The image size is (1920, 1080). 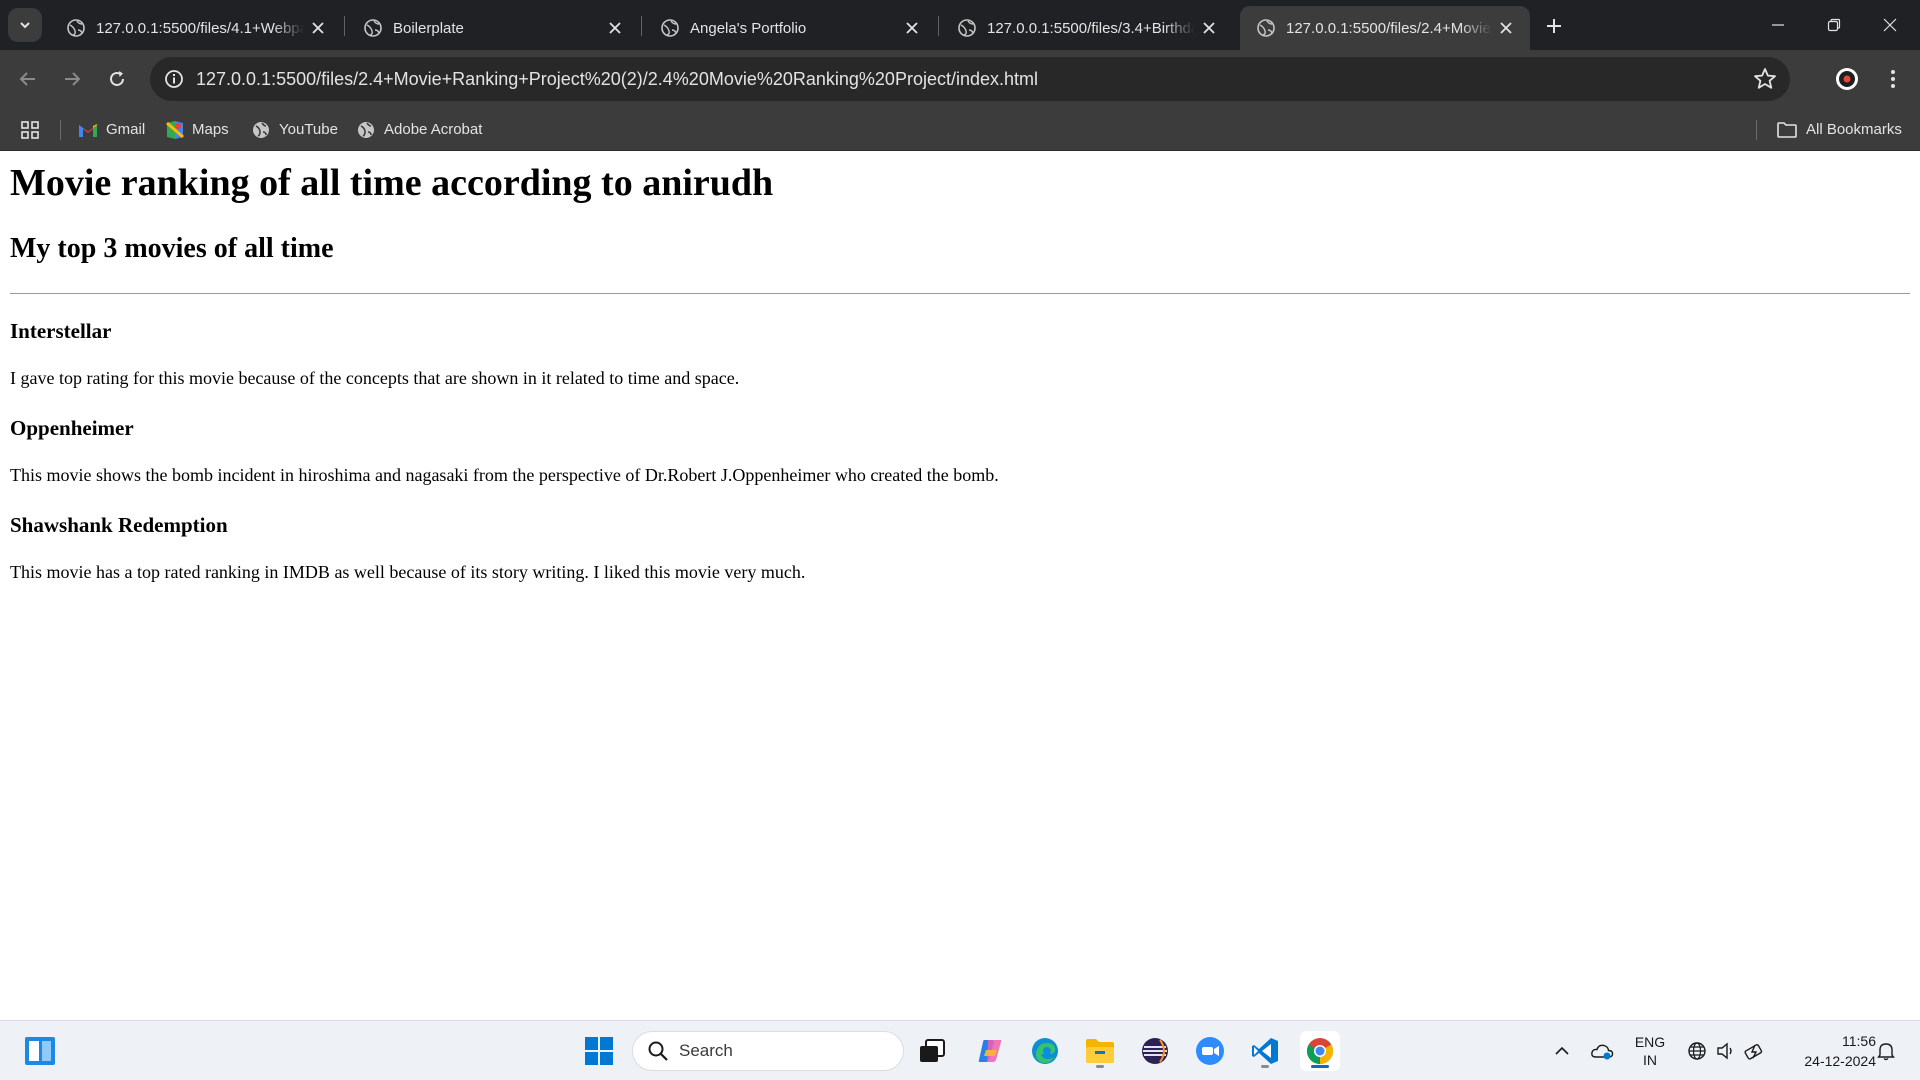 I want to click on show-hidden-icons-button, so click(x=1562, y=1050).